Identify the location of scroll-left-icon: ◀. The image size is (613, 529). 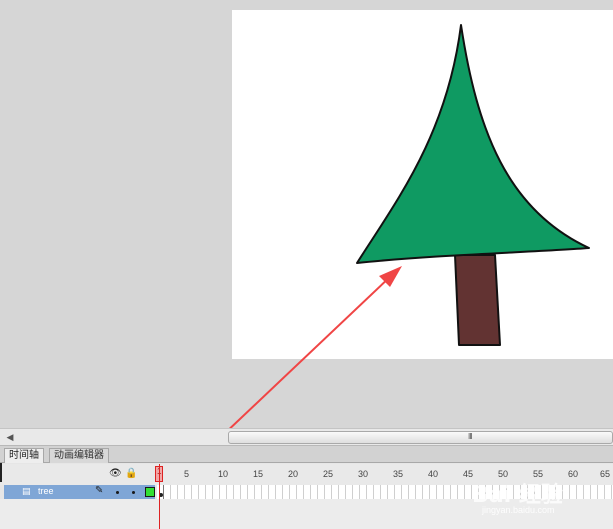
(10, 437).